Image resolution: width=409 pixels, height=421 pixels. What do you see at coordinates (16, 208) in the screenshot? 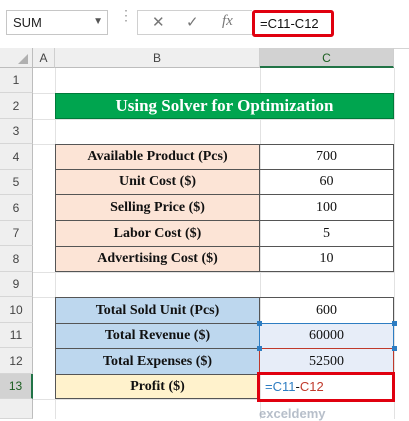
I see `row-header-6: 6` at bounding box center [16, 208].